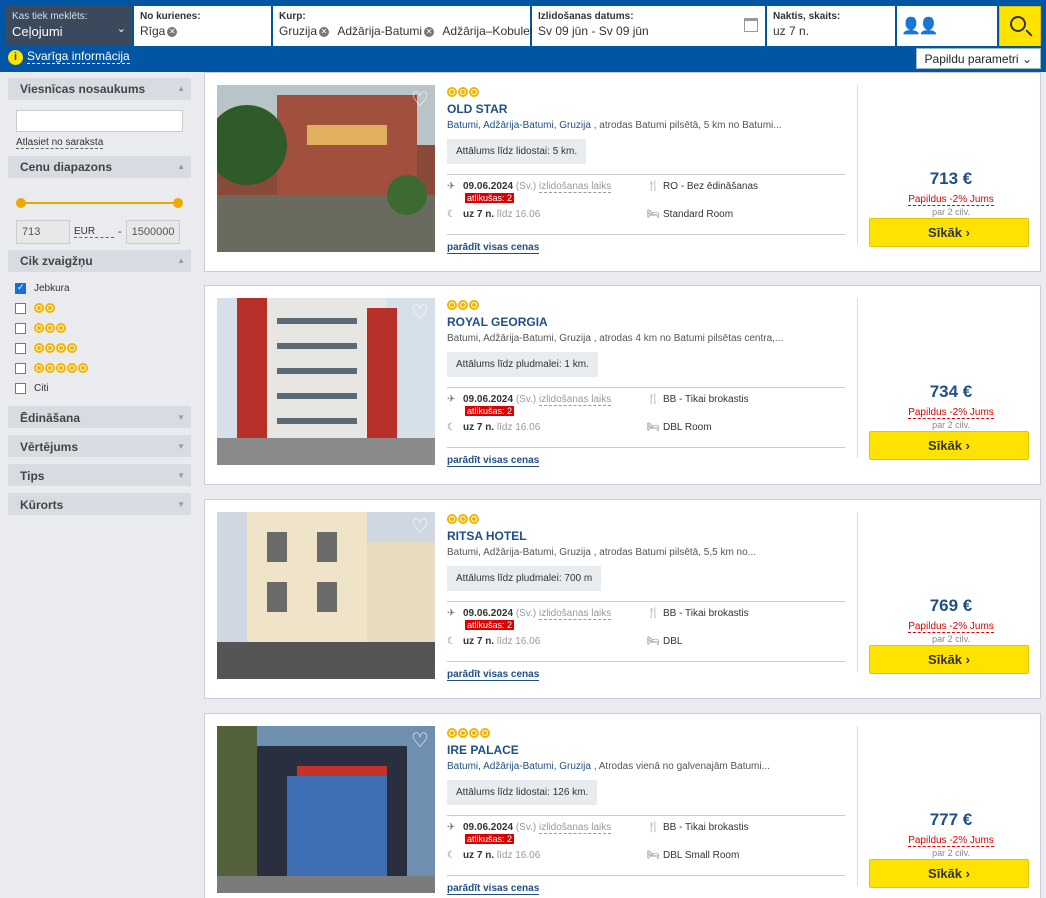 The width and height of the screenshot is (1046, 898). I want to click on filter-meals-header: Ēdināšana ▼, so click(99, 417).